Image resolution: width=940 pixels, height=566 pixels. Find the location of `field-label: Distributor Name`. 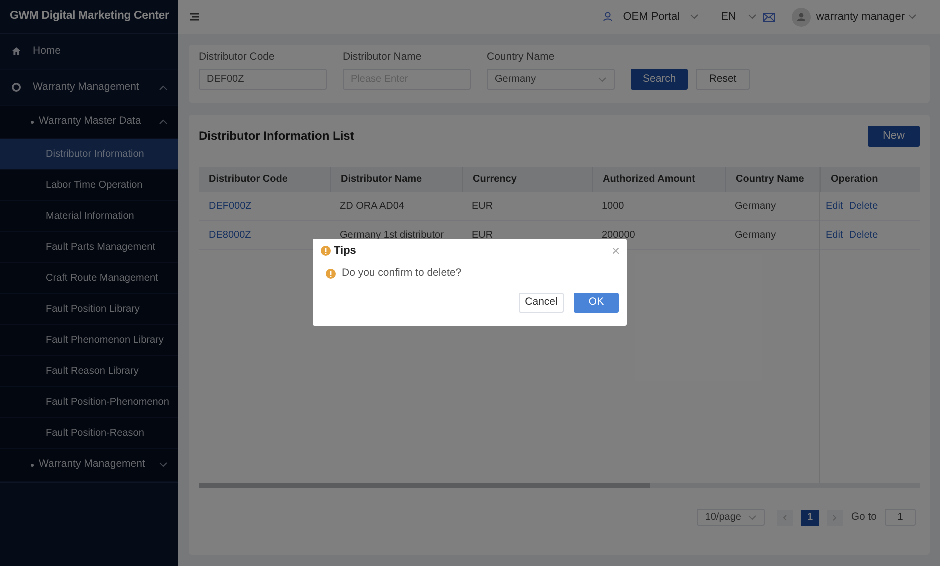

field-label: Distributor Name is located at coordinates (383, 58).